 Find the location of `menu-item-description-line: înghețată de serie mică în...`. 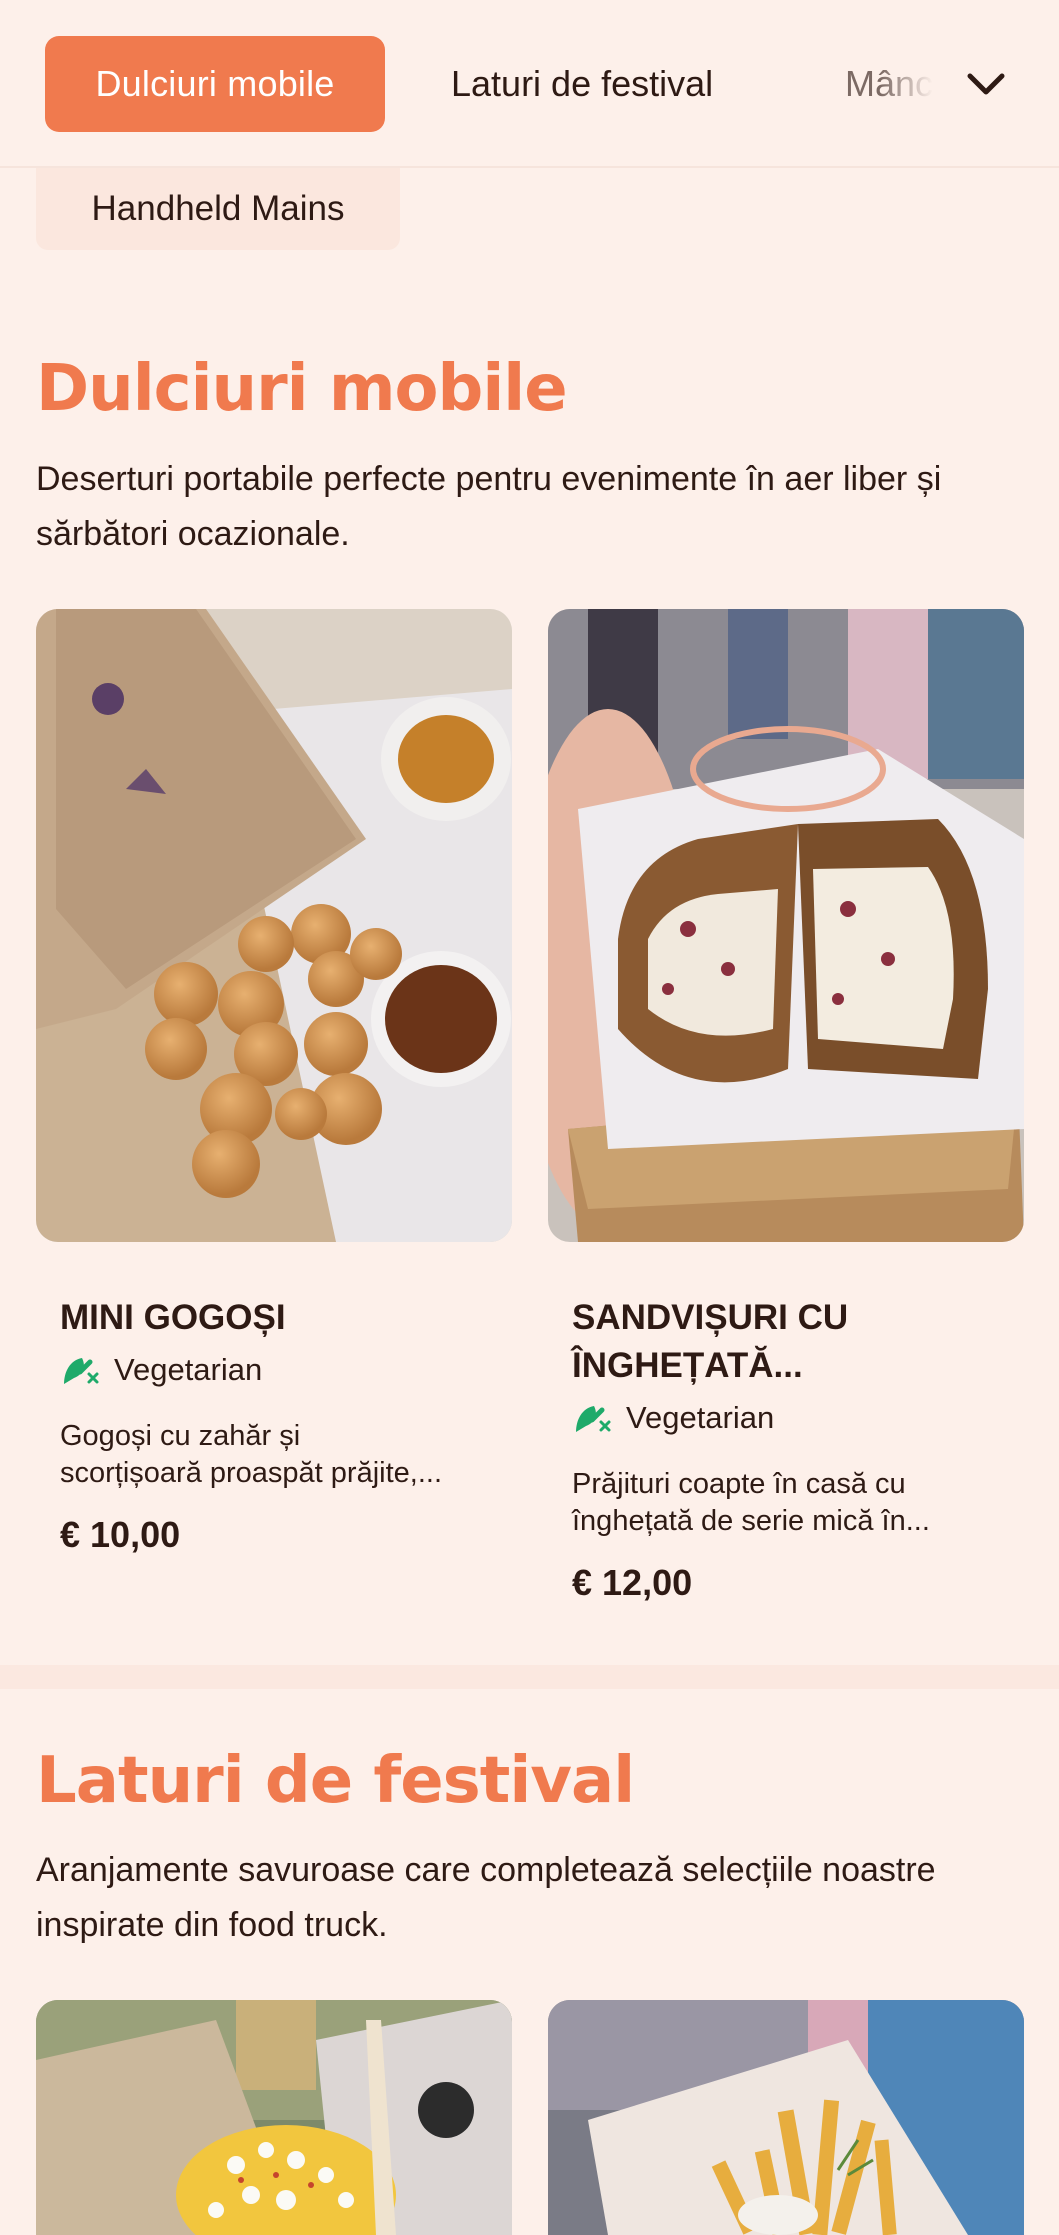

menu-item-description-line: înghețată de serie mică în... is located at coordinates (751, 1521).